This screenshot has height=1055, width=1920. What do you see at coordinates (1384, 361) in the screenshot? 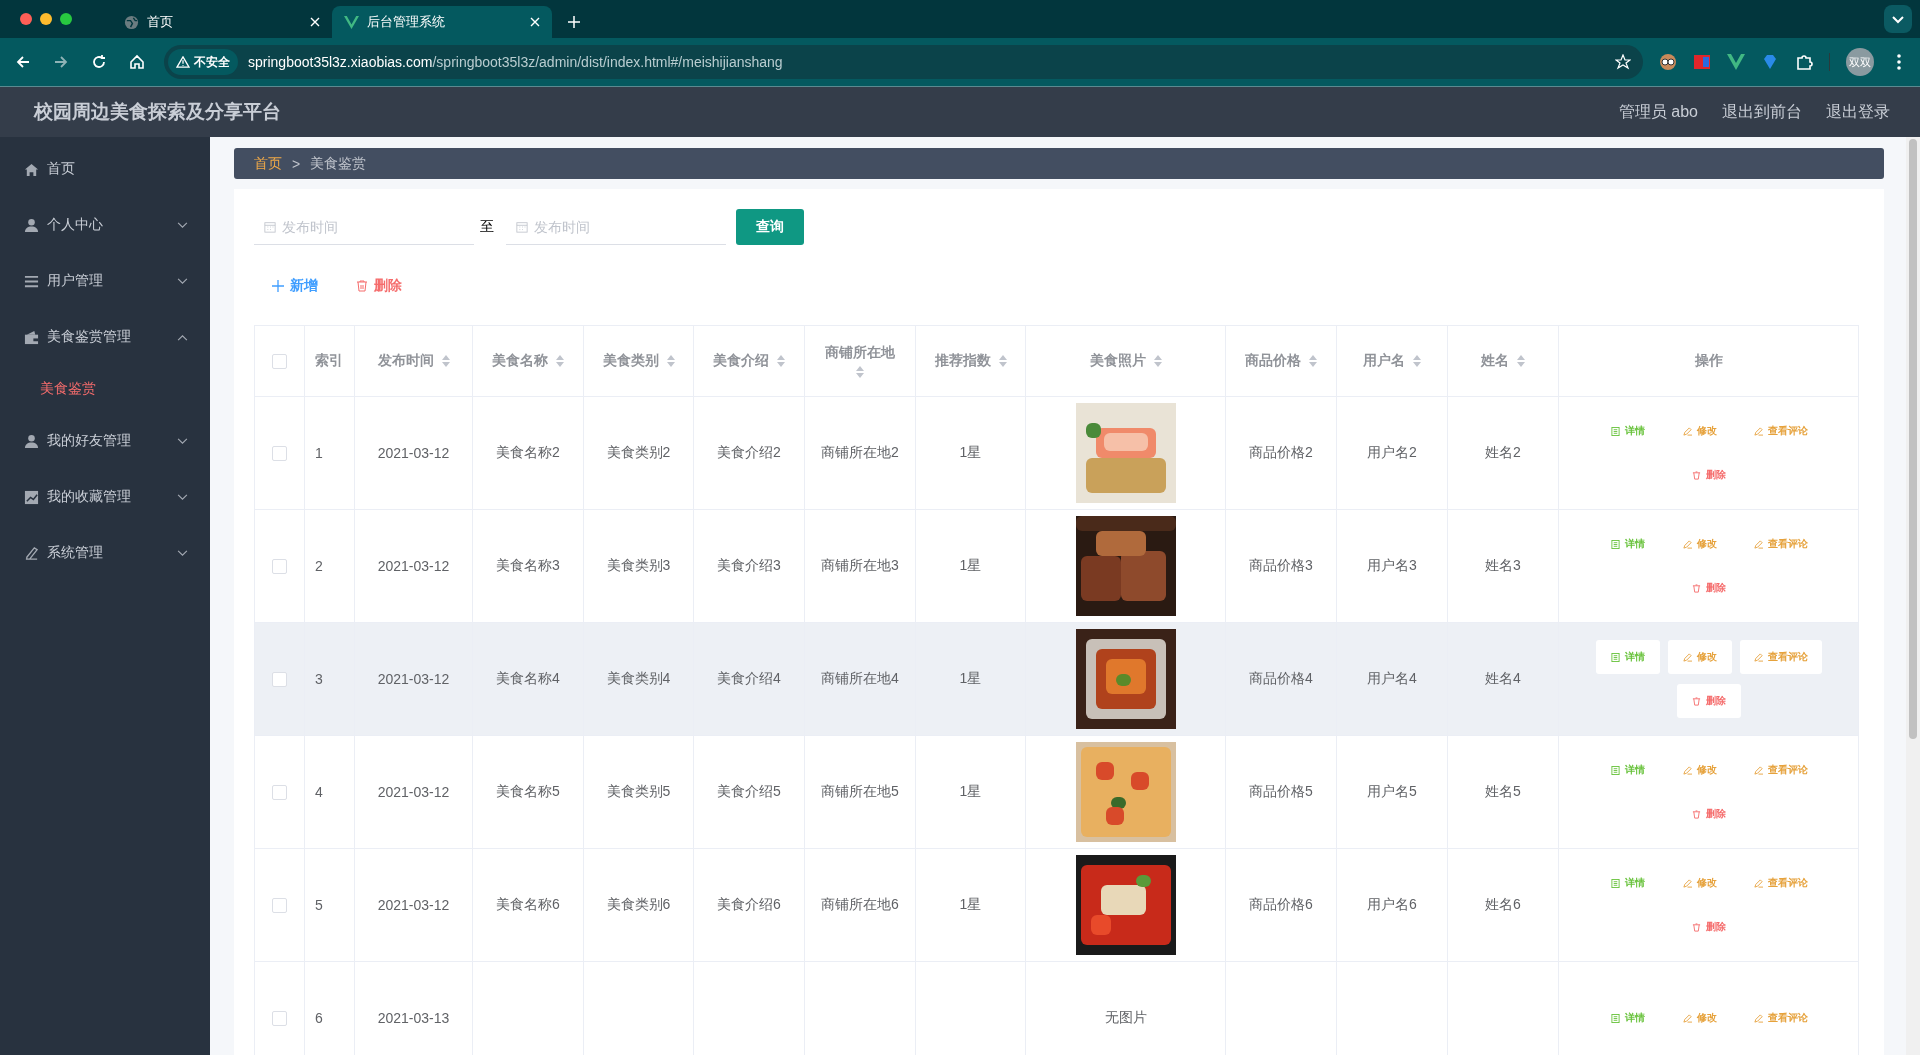
I see `column-header: 用户名` at bounding box center [1384, 361].